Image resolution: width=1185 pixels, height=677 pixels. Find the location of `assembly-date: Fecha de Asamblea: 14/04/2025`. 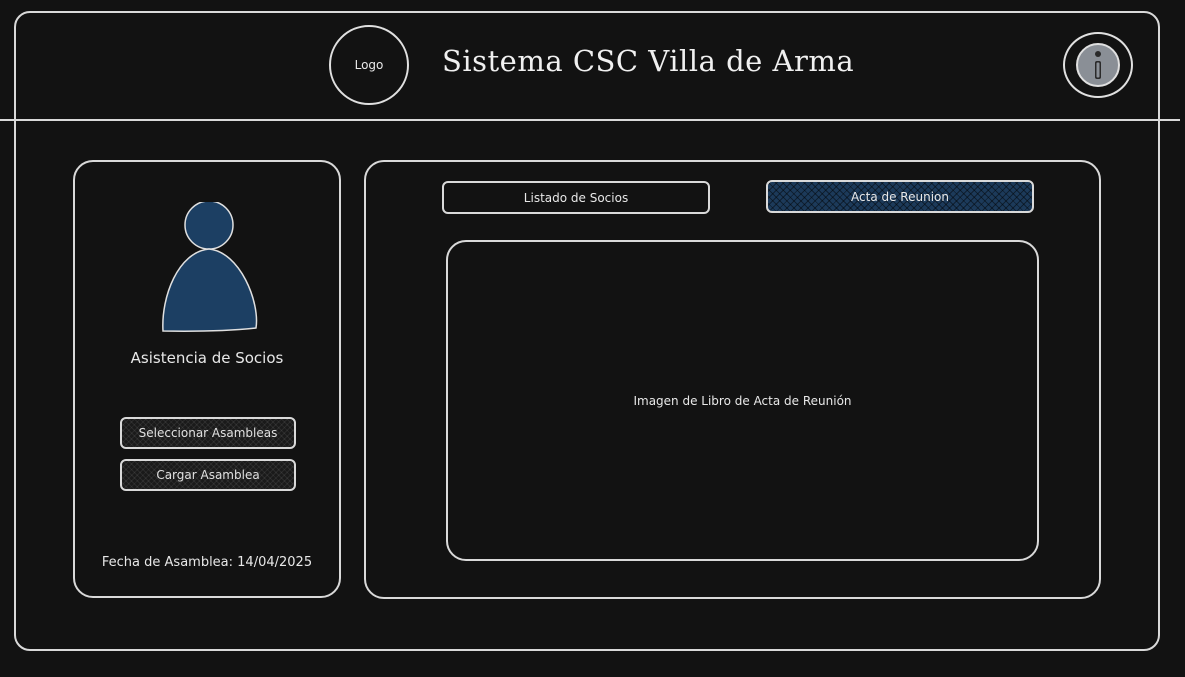

assembly-date: Fecha de Asamblea: 14/04/2025 is located at coordinates (207, 562).